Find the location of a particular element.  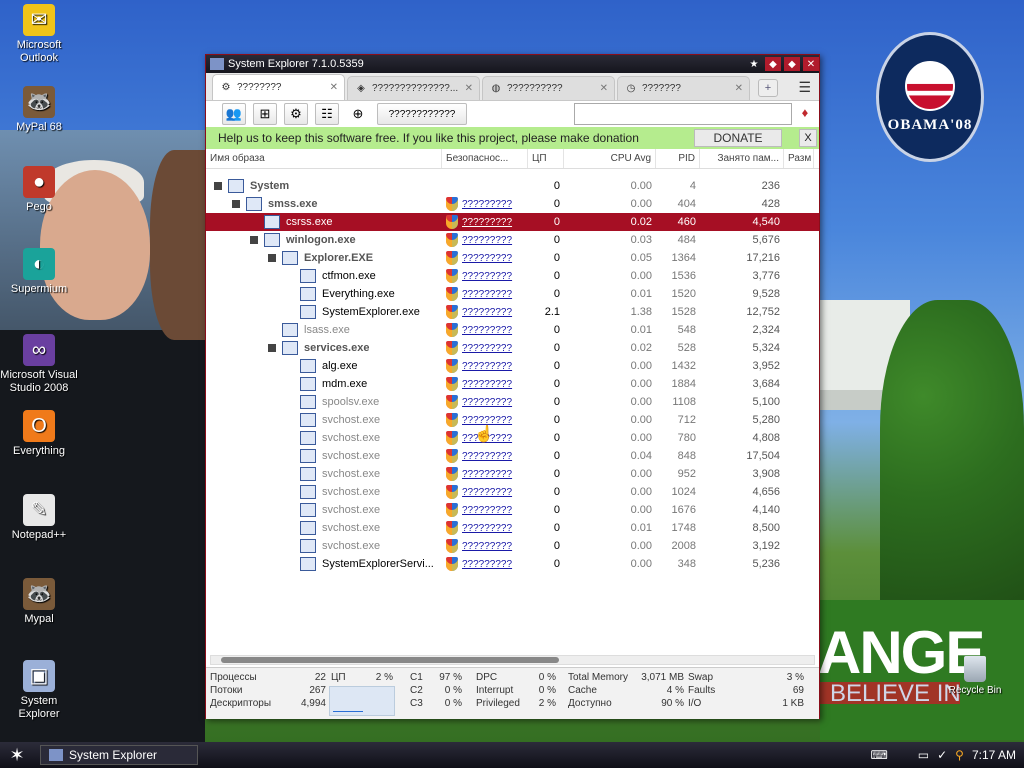

tab-3: ◍?????????? ✕ is located at coordinates (548, 88).